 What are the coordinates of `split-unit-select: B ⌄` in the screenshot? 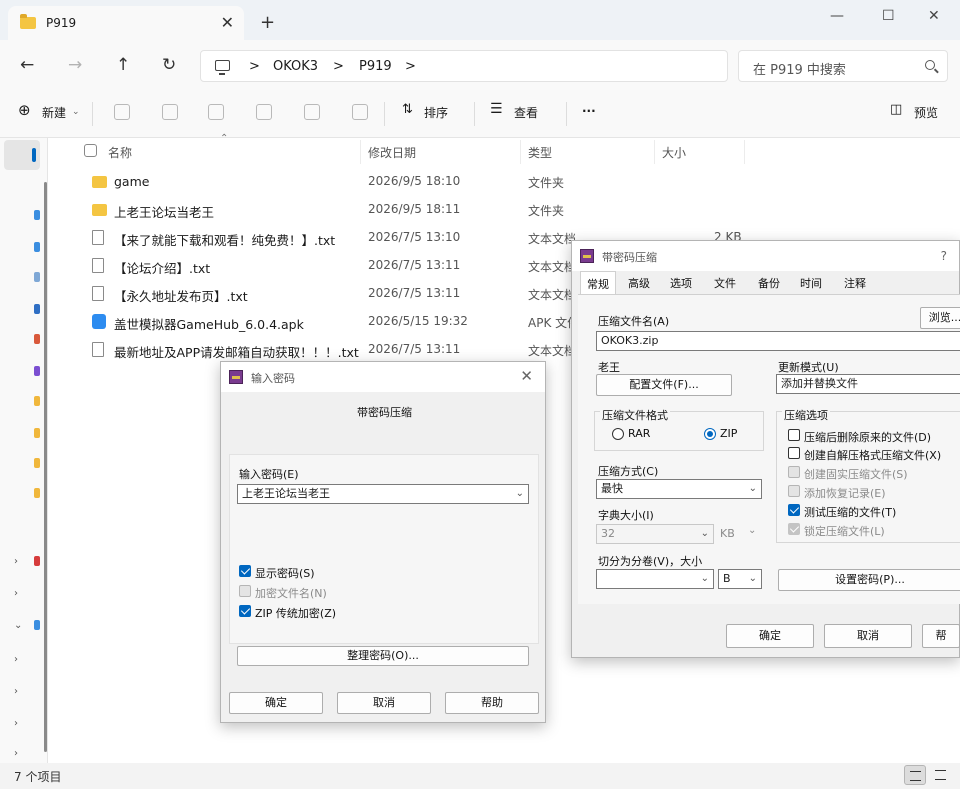 It's located at (740, 579).